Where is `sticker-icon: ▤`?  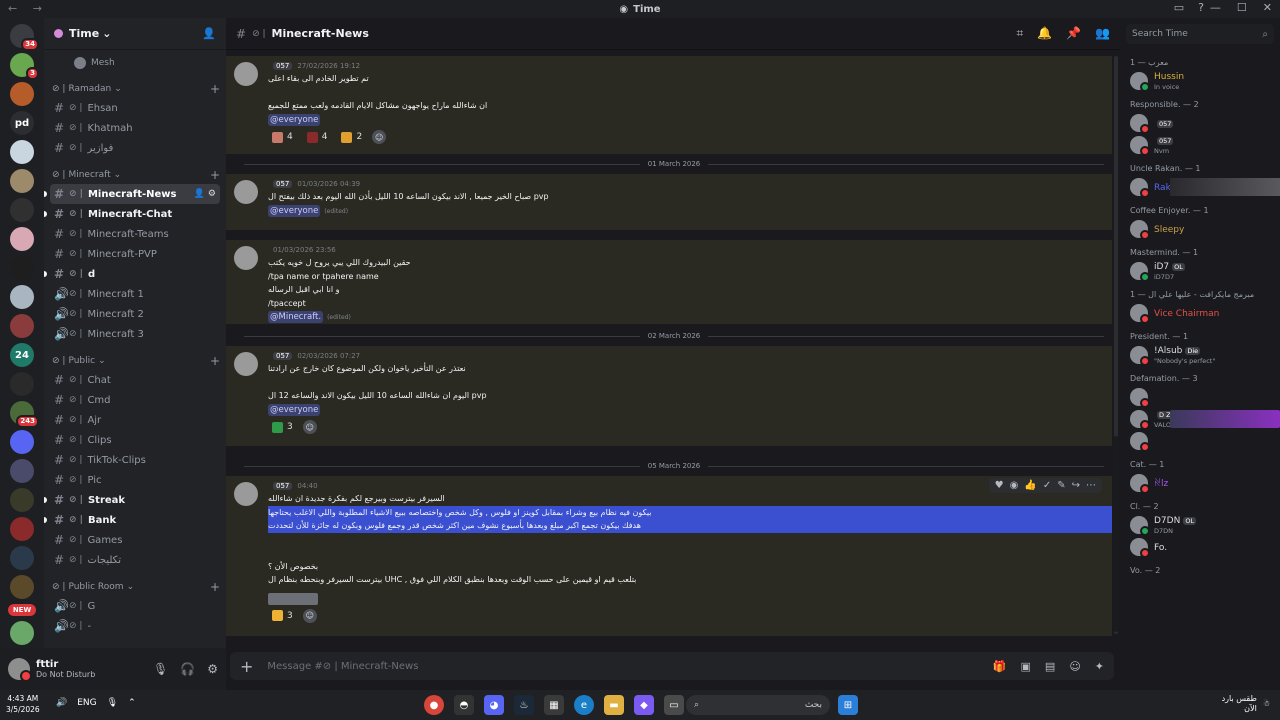 sticker-icon: ▤ is located at coordinates (1050, 666).